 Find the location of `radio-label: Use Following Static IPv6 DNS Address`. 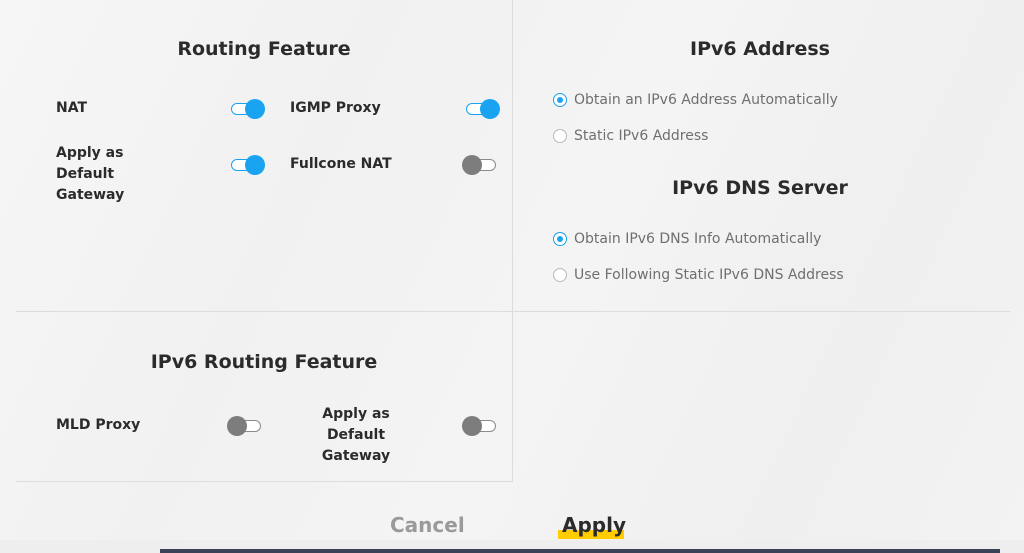

radio-label: Use Following Static IPv6 DNS Address is located at coordinates (709, 275).